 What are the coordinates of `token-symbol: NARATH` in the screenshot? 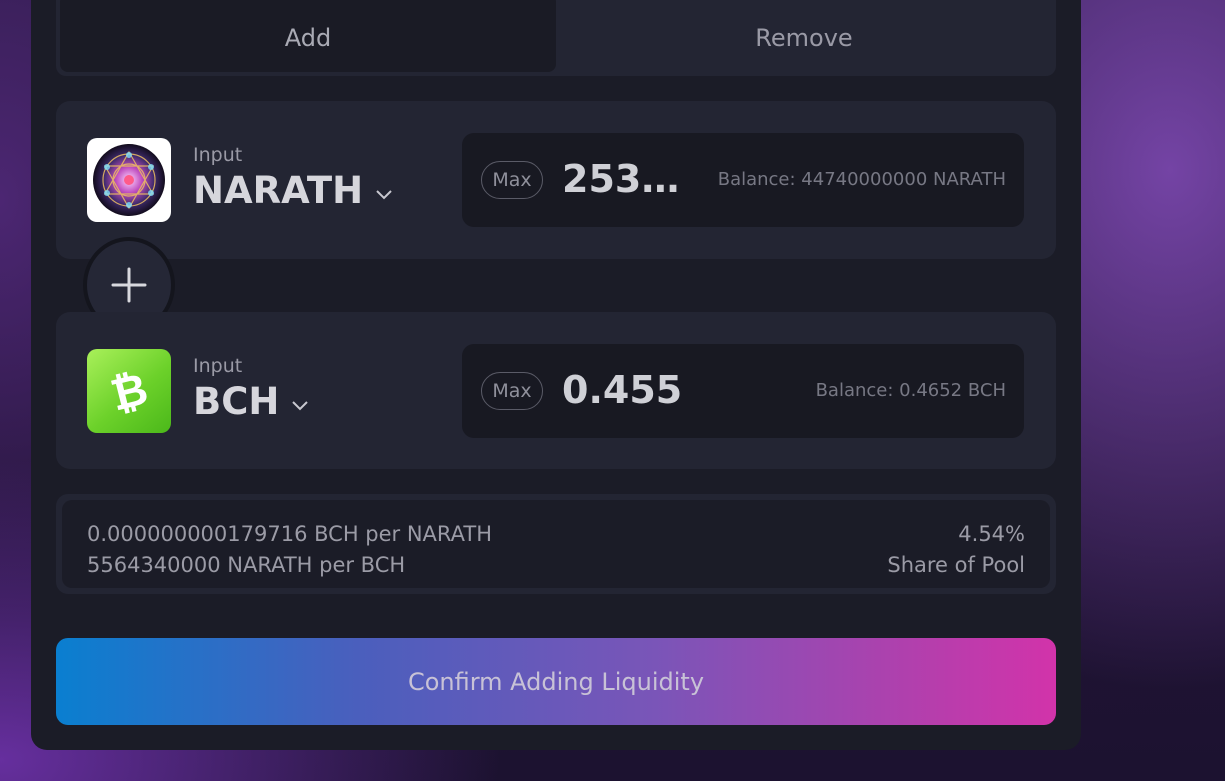 It's located at (278, 190).